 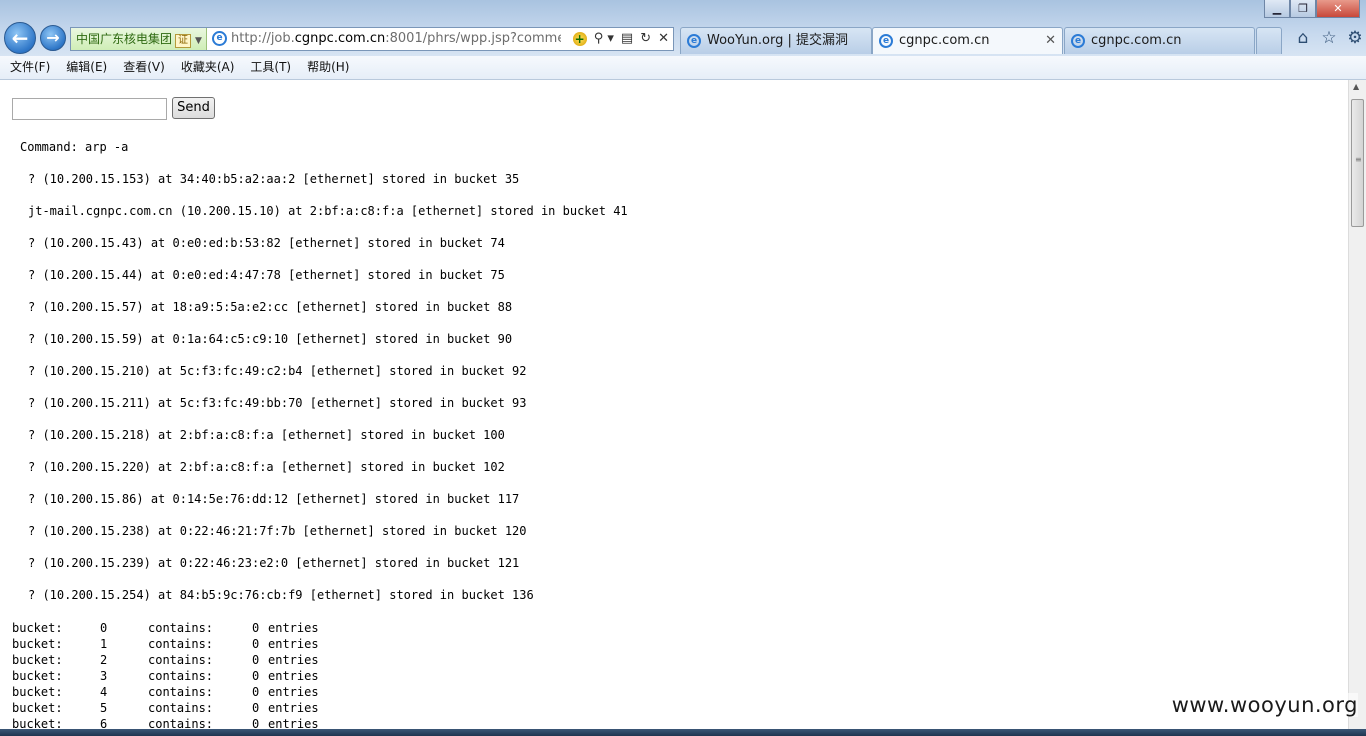 What do you see at coordinates (104, 644) in the screenshot?
I see `bucket-number: 1` at bounding box center [104, 644].